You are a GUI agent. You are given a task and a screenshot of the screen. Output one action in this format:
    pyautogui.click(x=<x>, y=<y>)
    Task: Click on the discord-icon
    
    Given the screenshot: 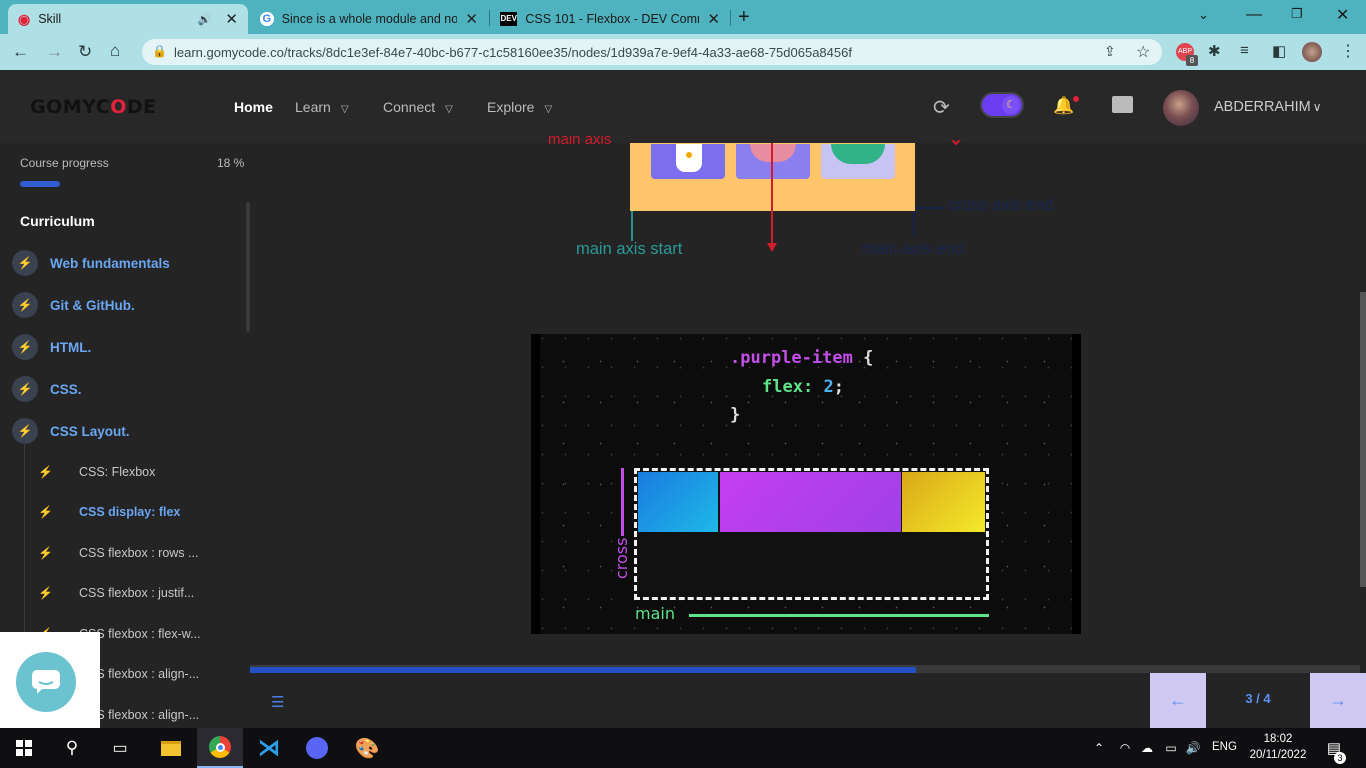 What is the action you would take?
    pyautogui.click(x=317, y=748)
    